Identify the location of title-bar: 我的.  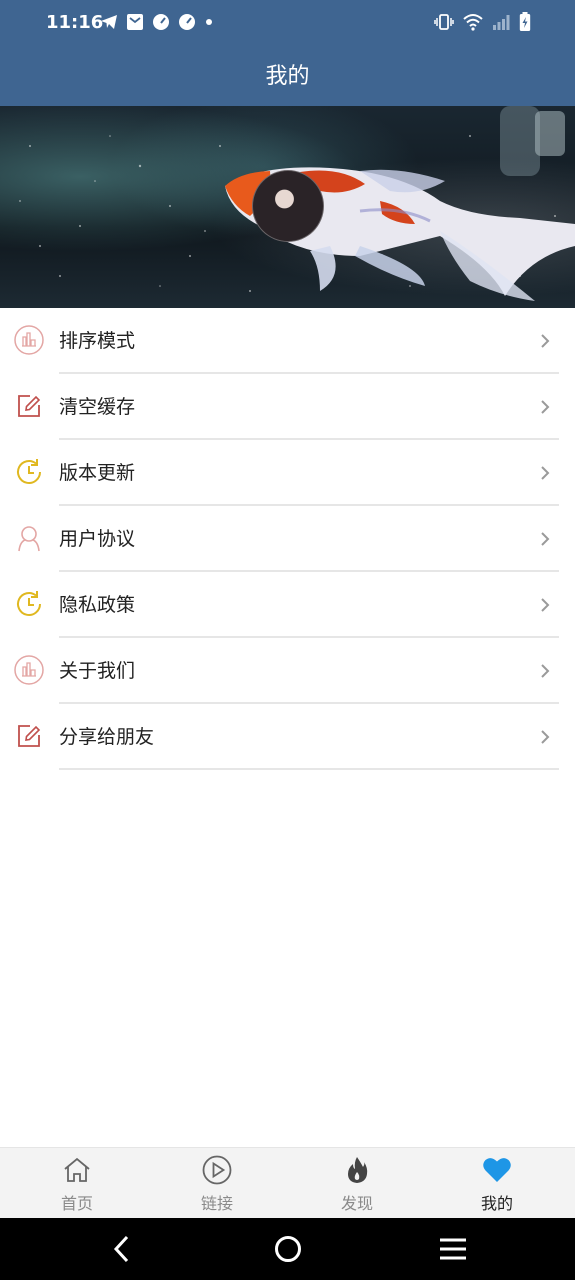
(287, 77).